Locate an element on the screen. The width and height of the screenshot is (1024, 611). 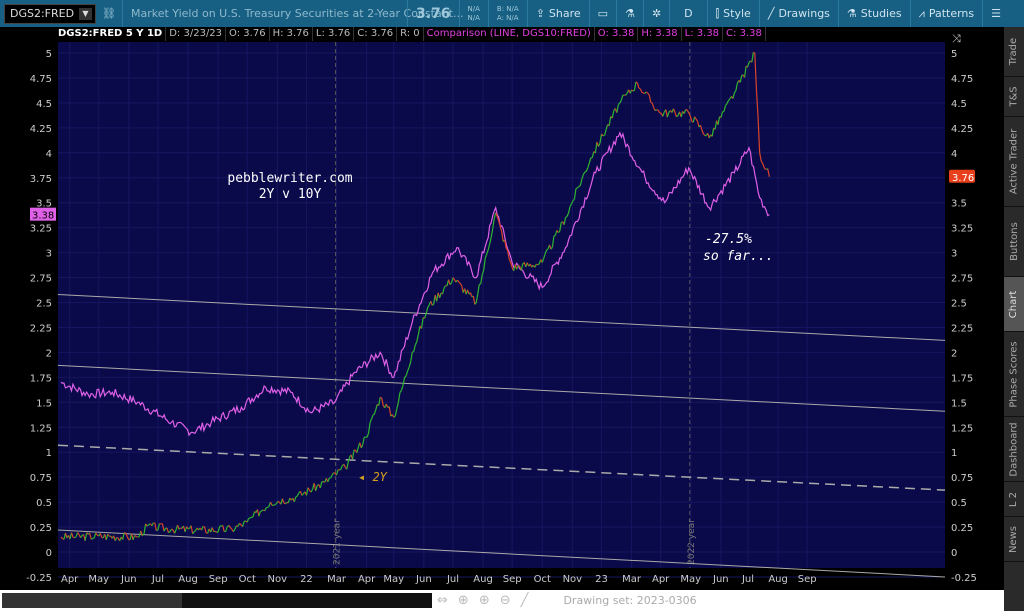
sidebar-tab-l-2: L 2 is located at coordinates (1014, 499).